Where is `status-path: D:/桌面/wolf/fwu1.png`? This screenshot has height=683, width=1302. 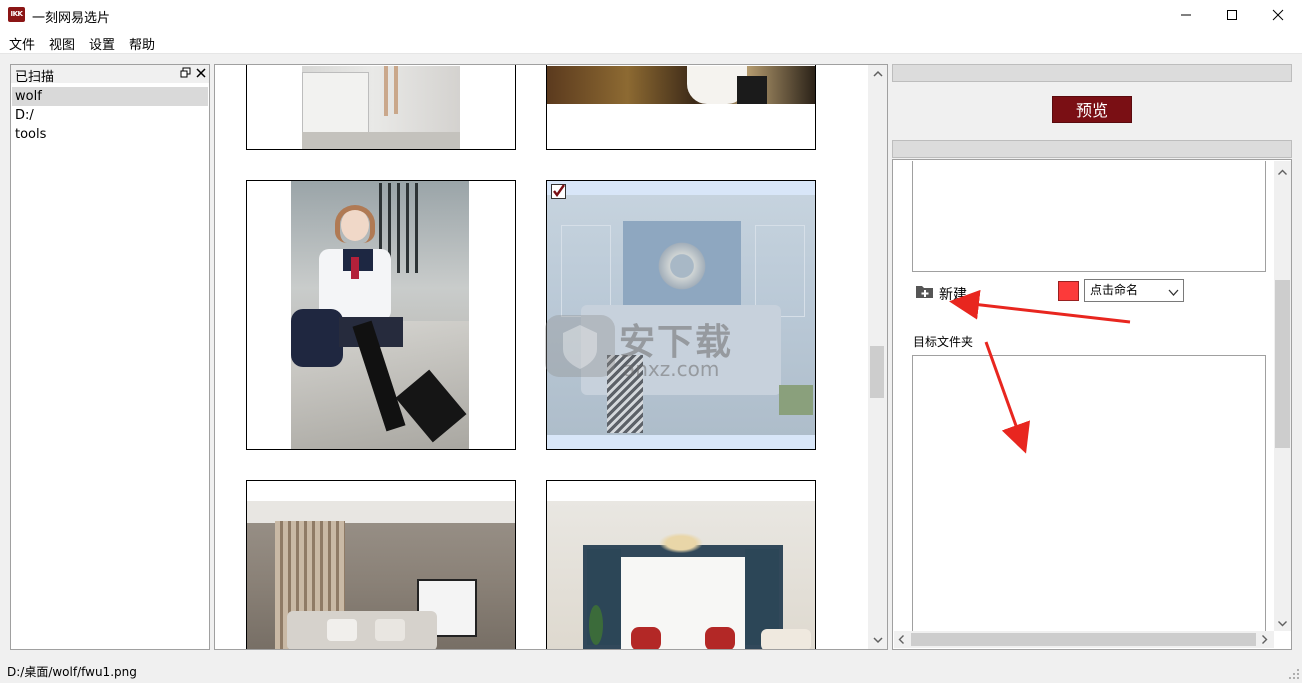 status-path: D:/桌面/wolf/fwu1.png is located at coordinates (72, 672).